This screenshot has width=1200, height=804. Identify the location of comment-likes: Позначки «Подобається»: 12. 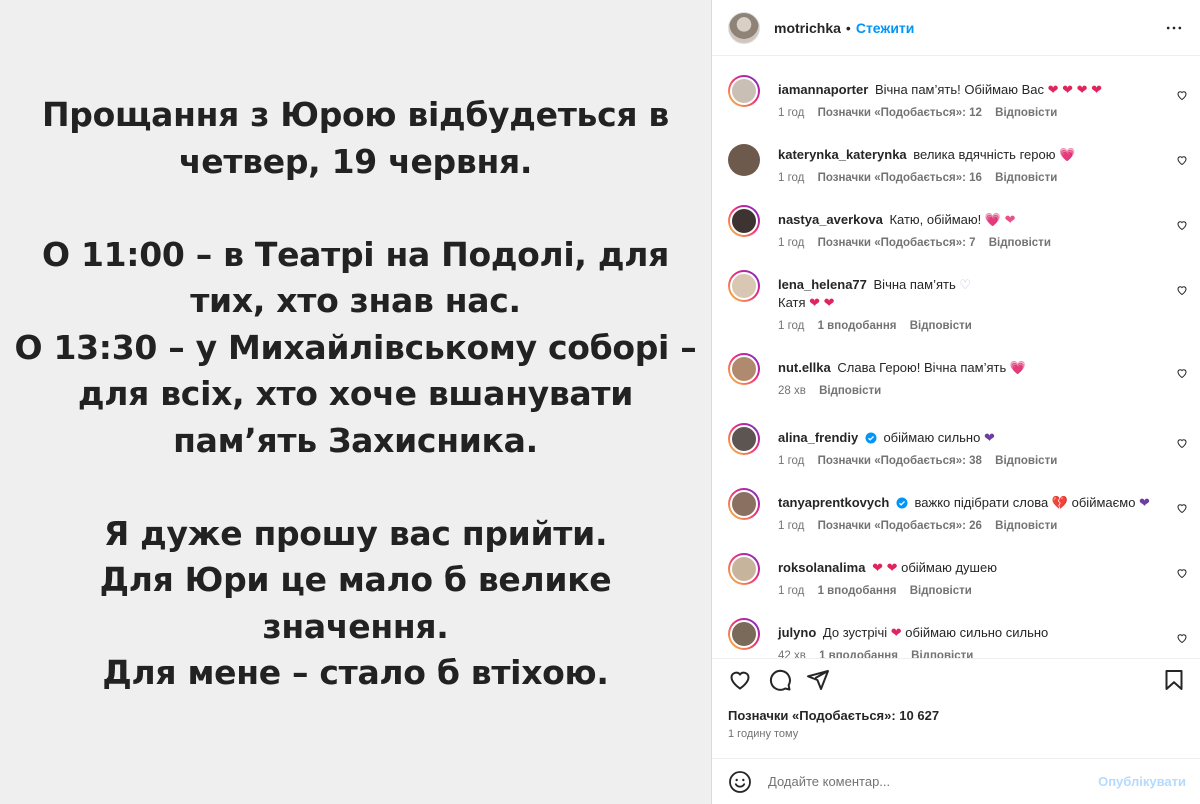
(900, 113).